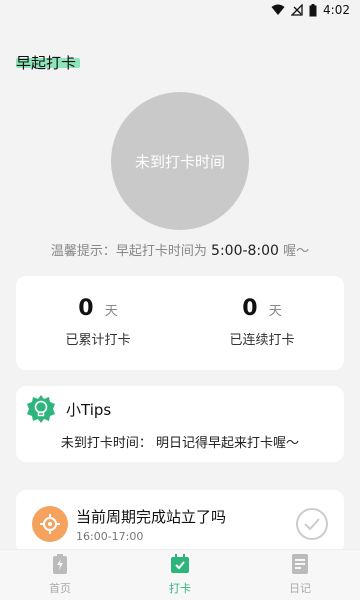 Image resolution: width=360 pixels, height=600 pixels. Describe the element at coordinates (245, 251) in the screenshot. I see `reminder-time: 5:00-8:00` at that location.